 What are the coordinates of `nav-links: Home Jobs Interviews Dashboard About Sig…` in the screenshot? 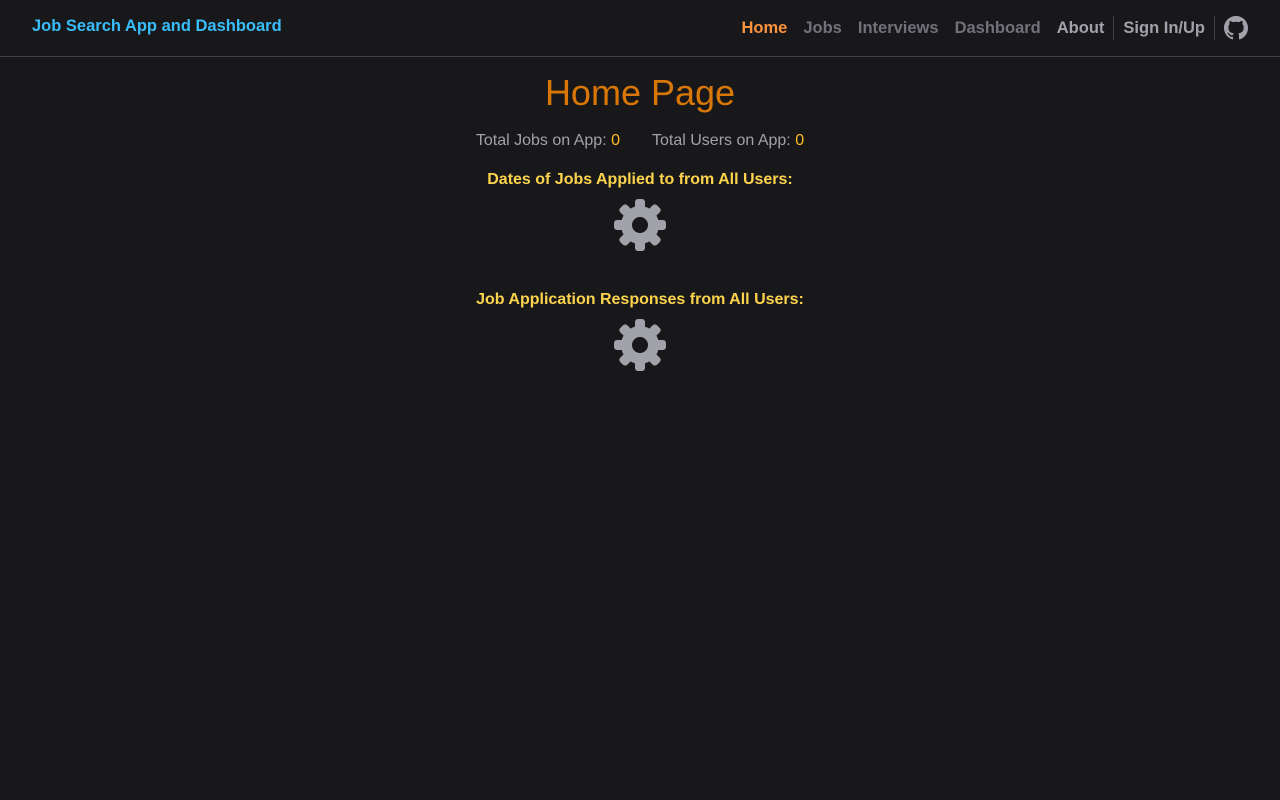 It's located at (991, 28).